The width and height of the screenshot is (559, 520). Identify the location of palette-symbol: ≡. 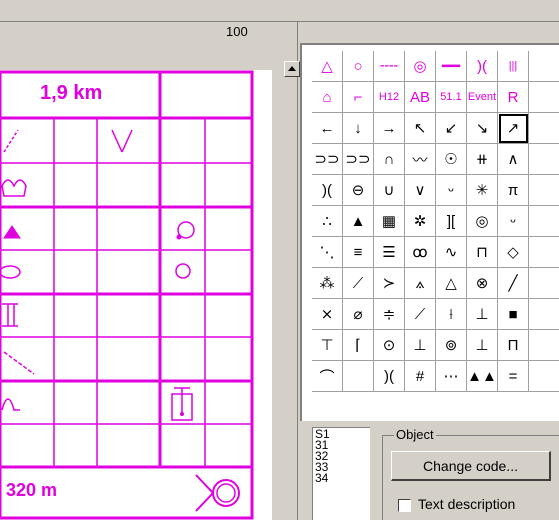
(358, 252).